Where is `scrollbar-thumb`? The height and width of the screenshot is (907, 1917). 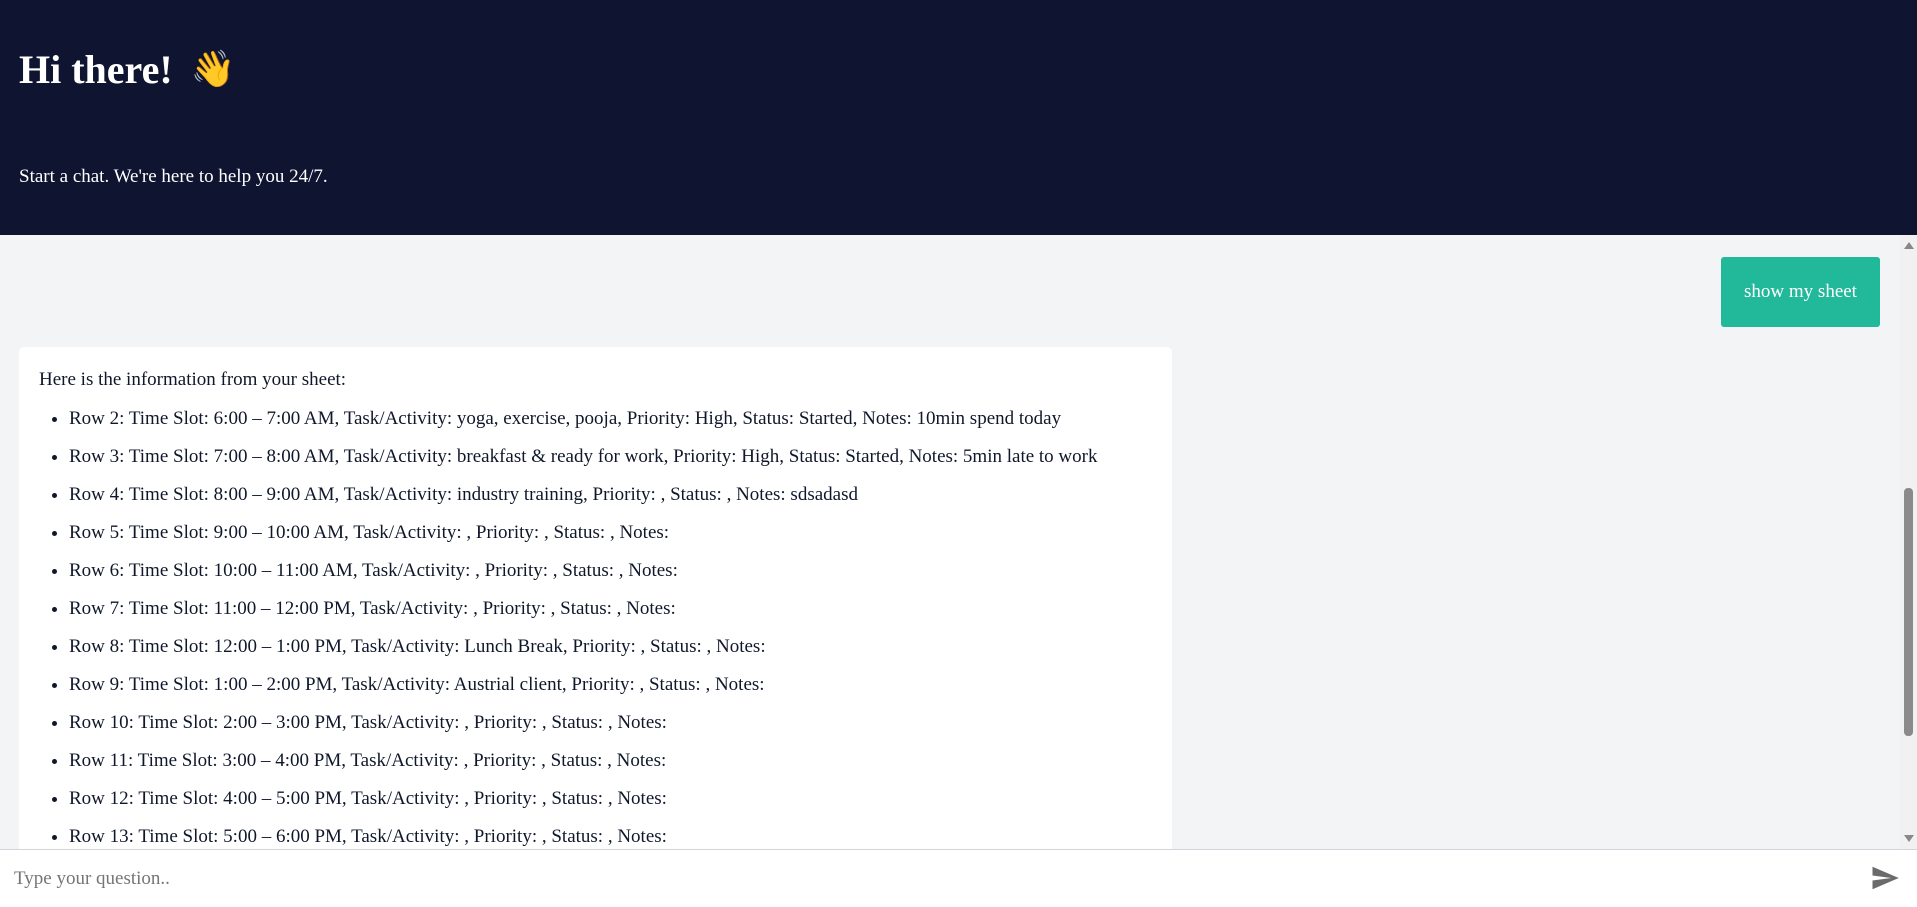 scrollbar-thumb is located at coordinates (1908, 612).